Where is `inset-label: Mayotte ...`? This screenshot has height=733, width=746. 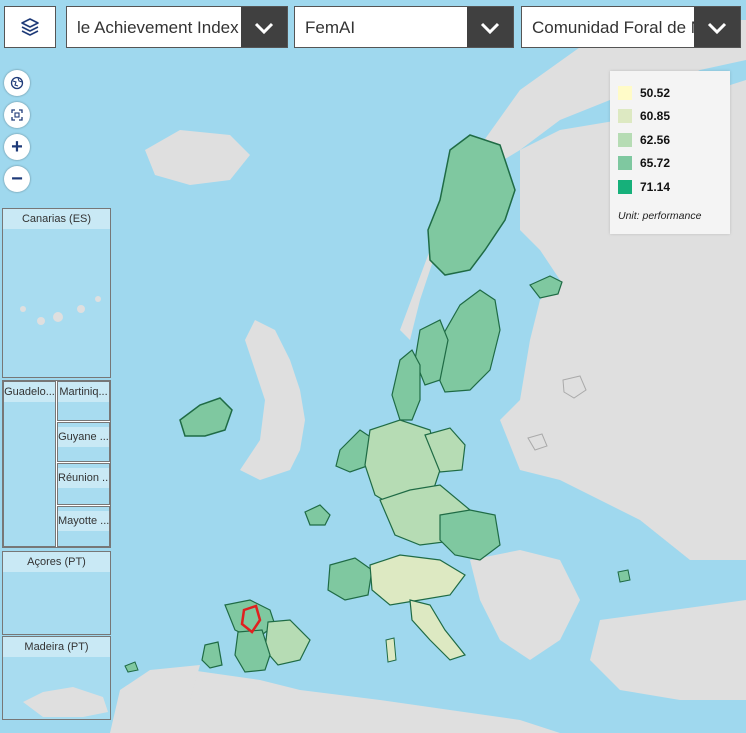
inset-label: Mayotte ... is located at coordinates (83, 521).